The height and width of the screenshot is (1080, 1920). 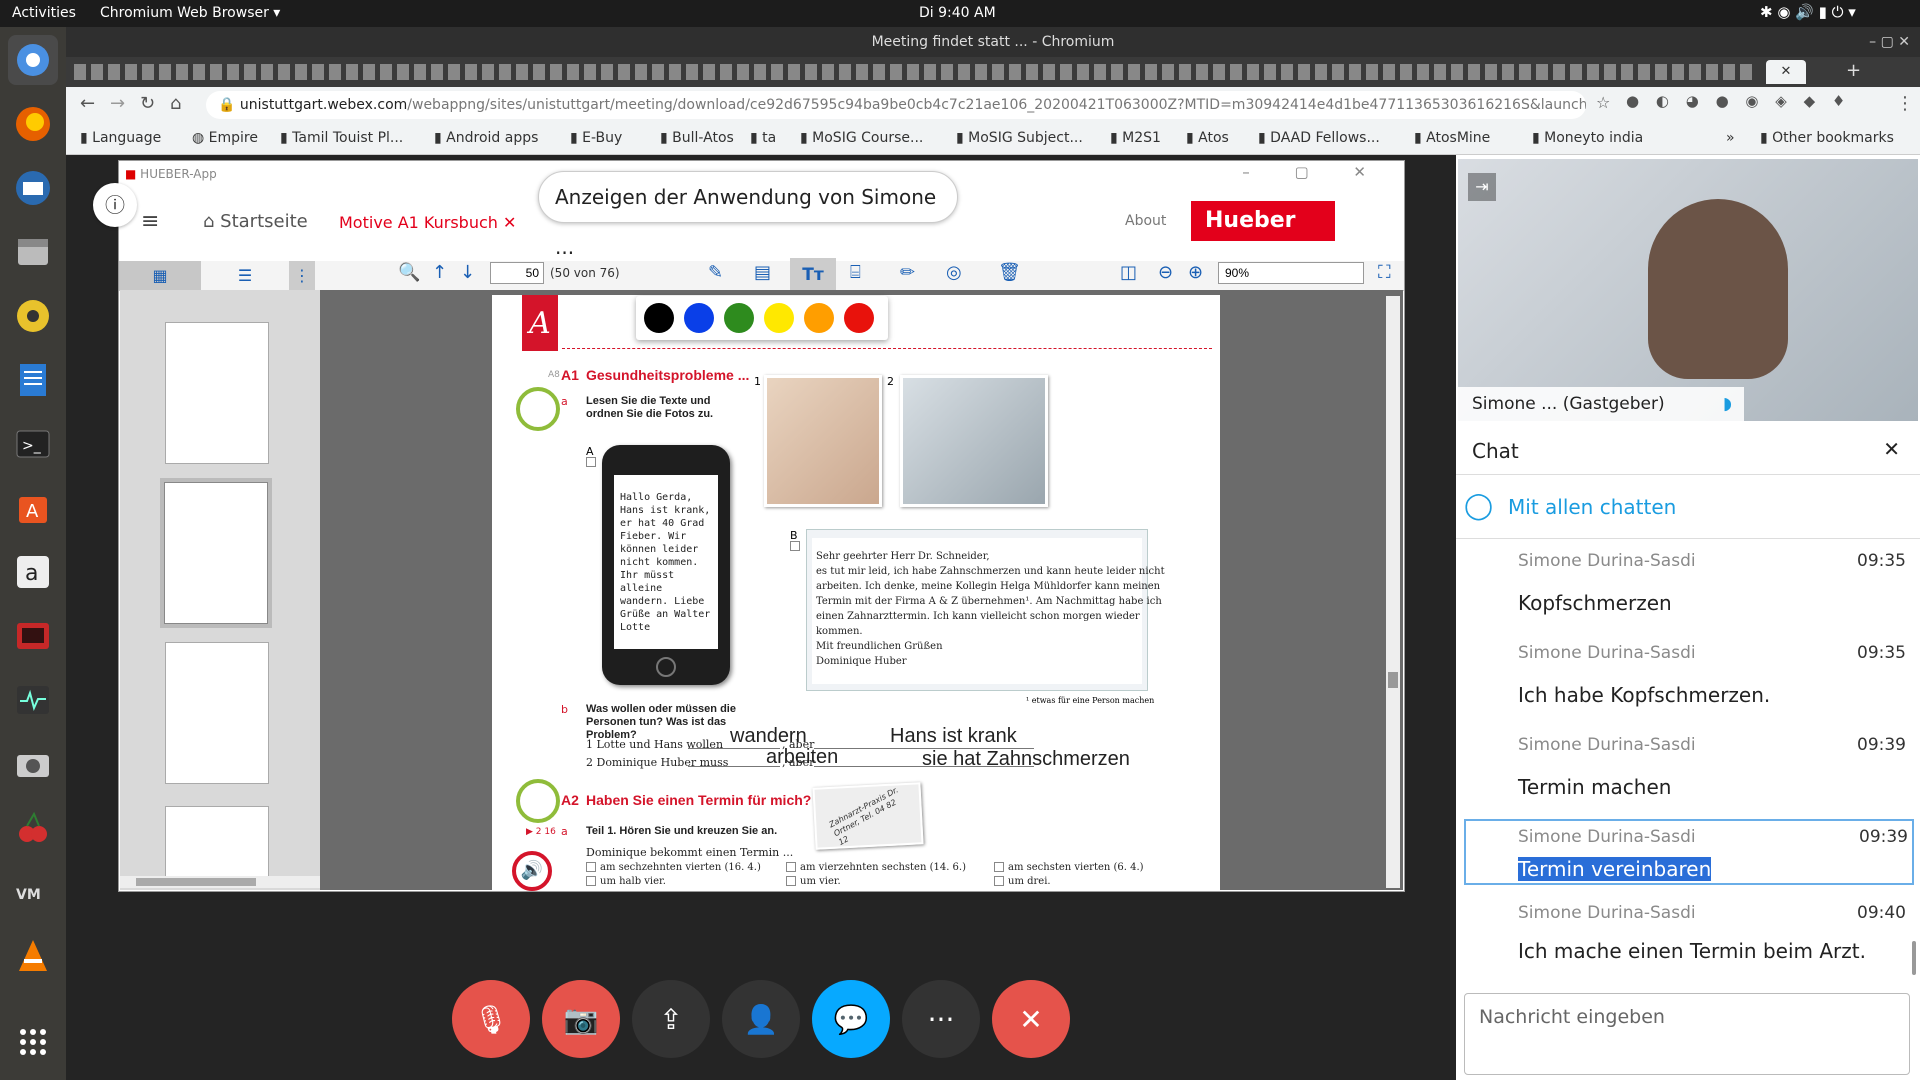 What do you see at coordinates (953, 736) in the screenshot?
I see `answer-1b: Hans ist krank` at bounding box center [953, 736].